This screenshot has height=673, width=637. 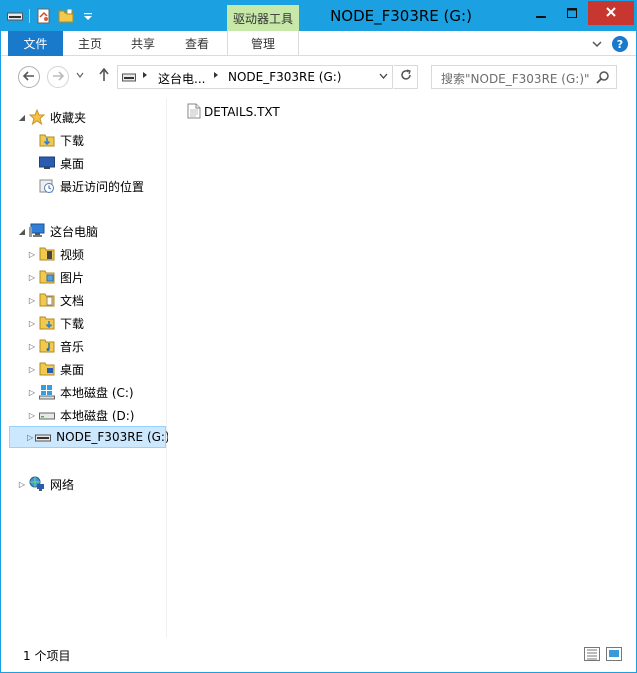 What do you see at coordinates (263, 43) in the screenshot?
I see `tab-manage: 管理` at bounding box center [263, 43].